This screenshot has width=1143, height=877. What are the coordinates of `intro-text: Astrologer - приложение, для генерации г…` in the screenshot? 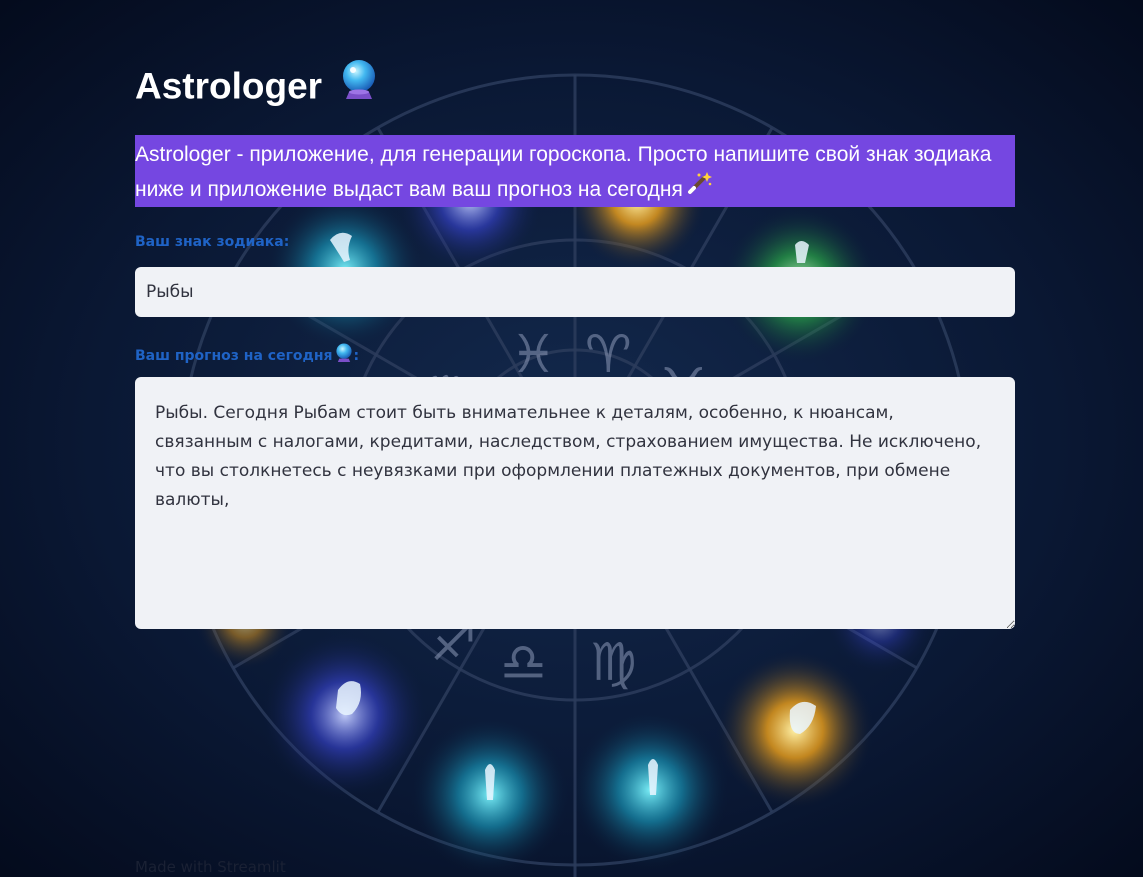 It's located at (563, 172).